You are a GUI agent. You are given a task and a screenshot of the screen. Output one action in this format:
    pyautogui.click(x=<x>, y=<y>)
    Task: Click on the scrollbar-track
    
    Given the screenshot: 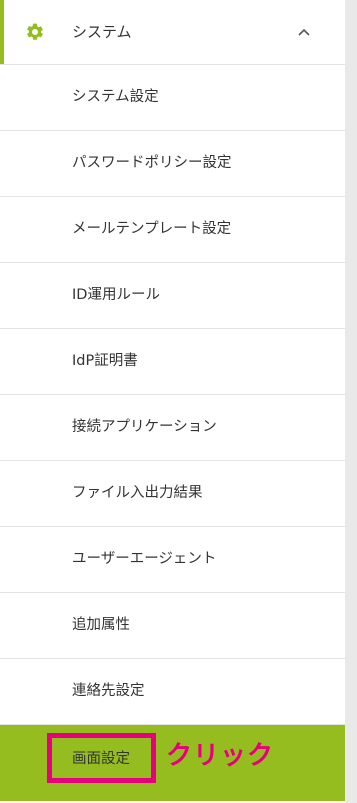 What is the action you would take?
    pyautogui.click(x=351, y=401)
    